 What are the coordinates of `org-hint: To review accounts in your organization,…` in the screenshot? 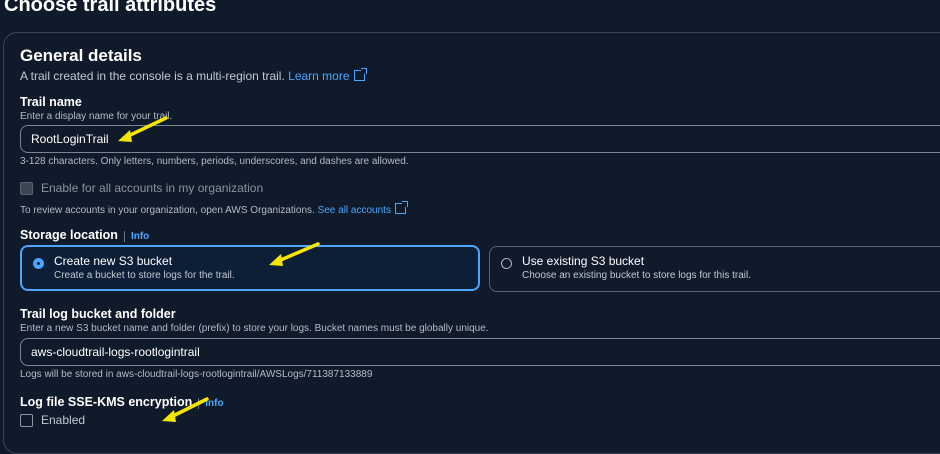 It's located at (214, 208).